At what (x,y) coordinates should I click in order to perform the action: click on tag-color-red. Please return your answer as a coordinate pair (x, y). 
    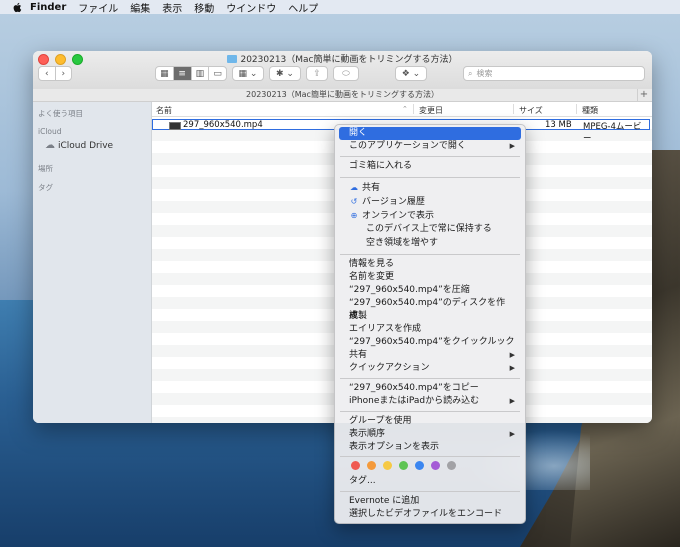
    Looking at the image, I should click on (355, 465).